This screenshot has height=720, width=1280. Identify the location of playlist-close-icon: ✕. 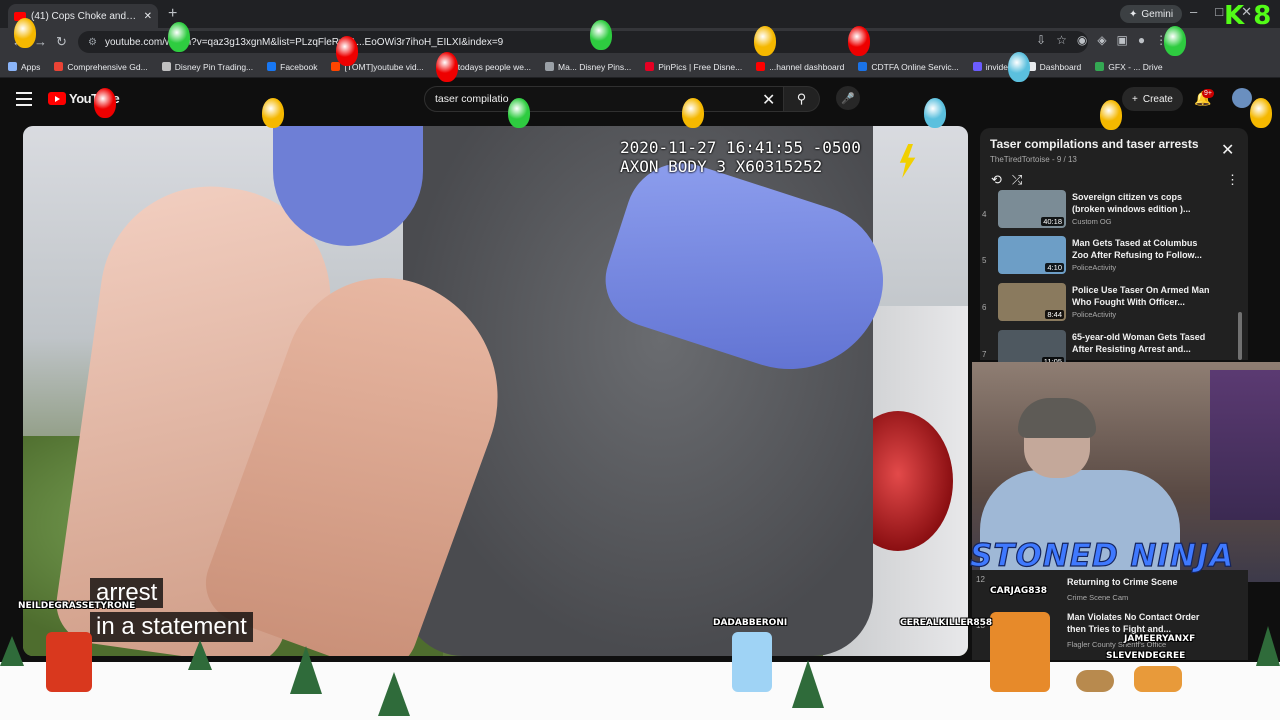
(1227, 150).